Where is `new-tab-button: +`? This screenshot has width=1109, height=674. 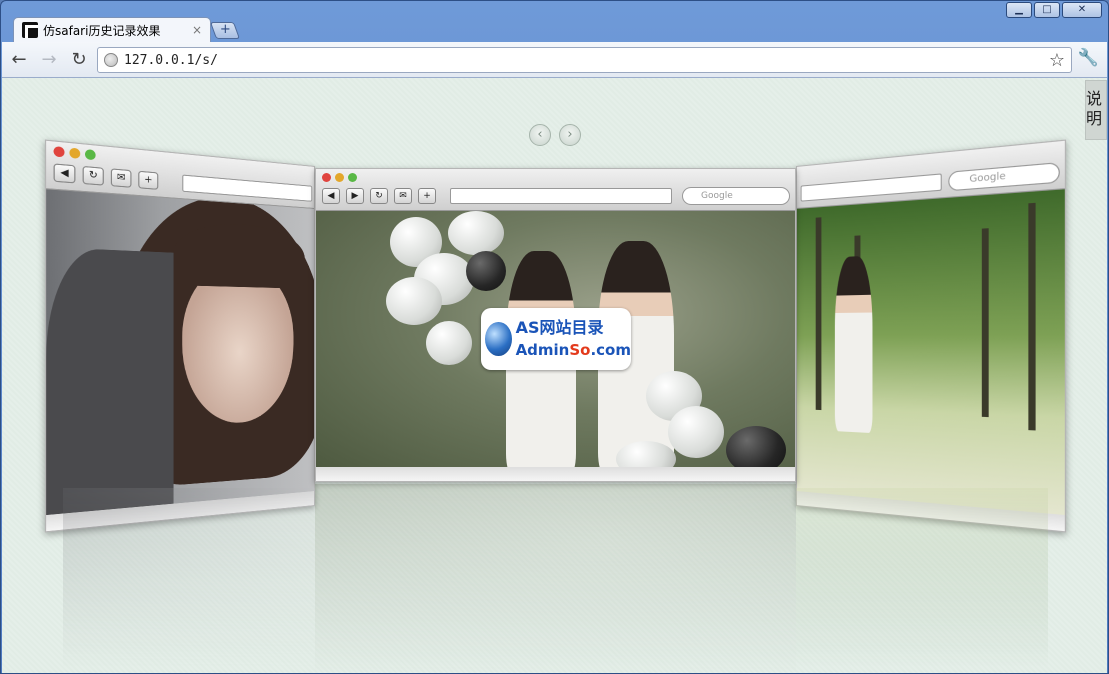 new-tab-button: + is located at coordinates (225, 30).